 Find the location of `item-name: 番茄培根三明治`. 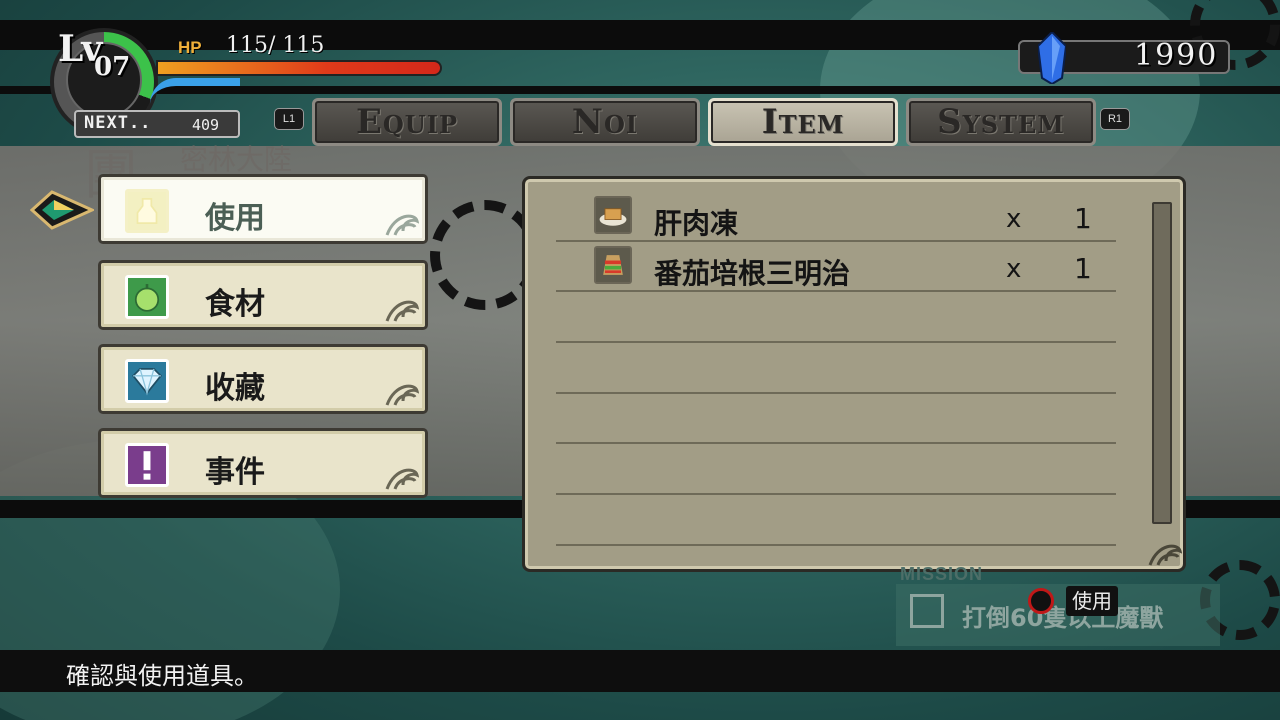

item-name: 番茄培根三明治 is located at coordinates (752, 273).